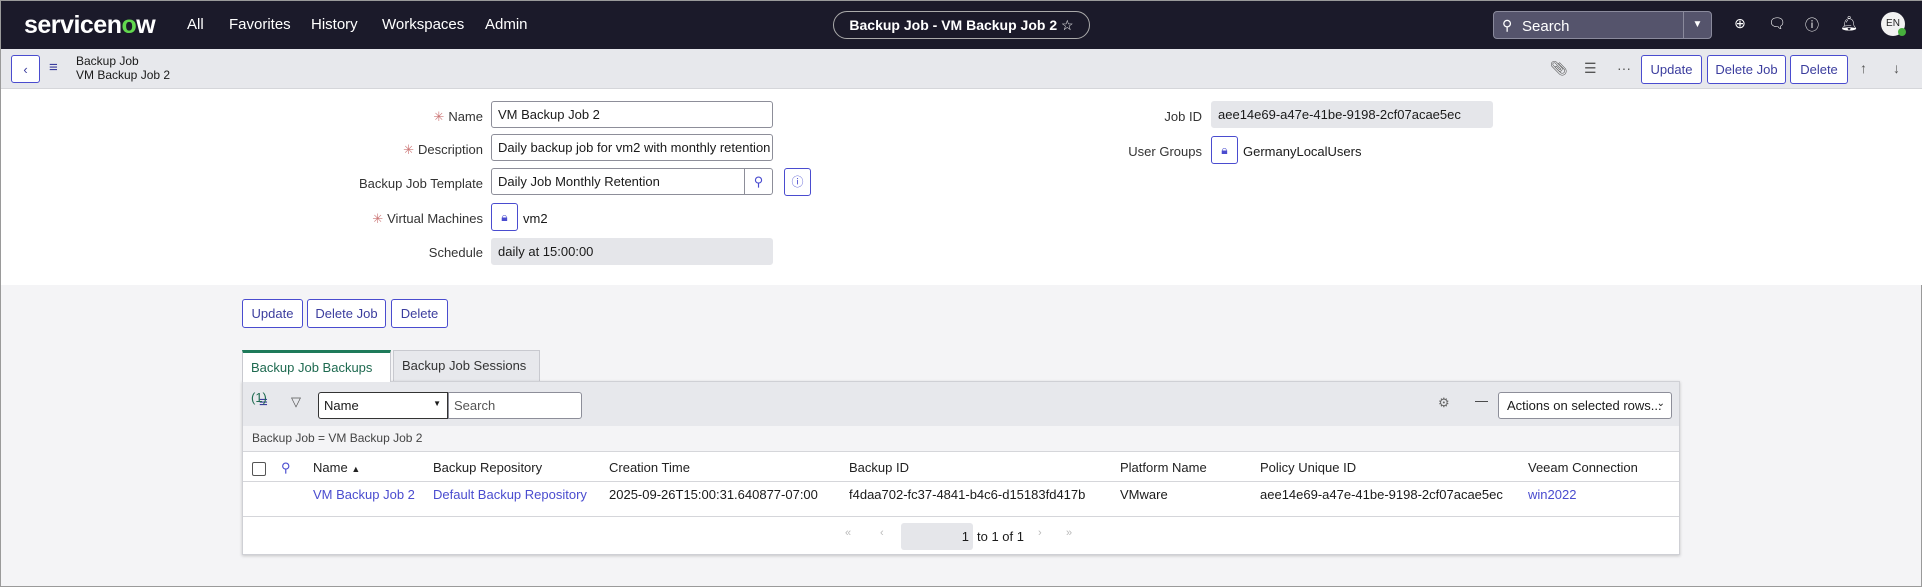  Describe the element at coordinates (296, 402) in the screenshot. I see `filter-icon: ▽` at that location.